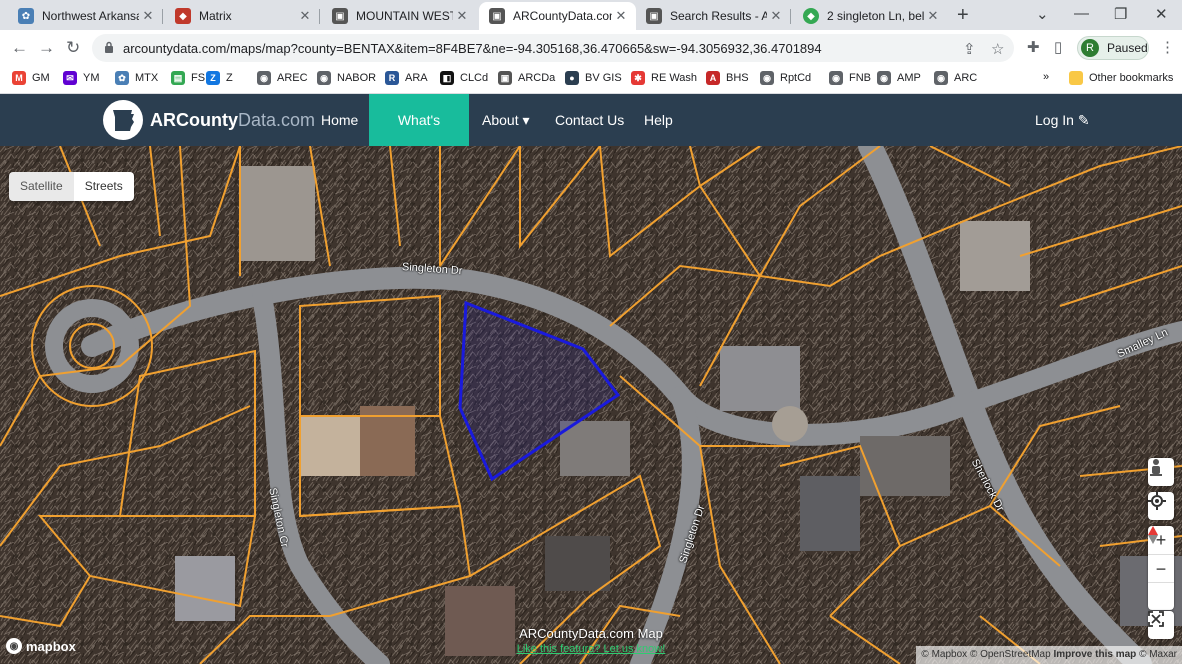 The width and height of the screenshot is (1182, 664). I want to click on tab-title: Northwest Arkansas B, so click(90, 16).